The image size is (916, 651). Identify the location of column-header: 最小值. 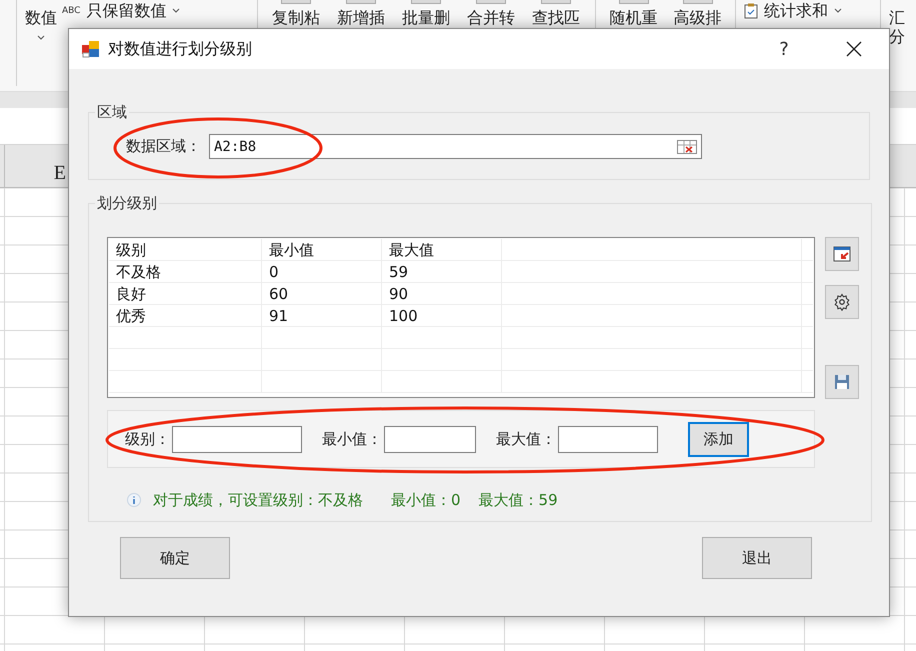
(322, 249).